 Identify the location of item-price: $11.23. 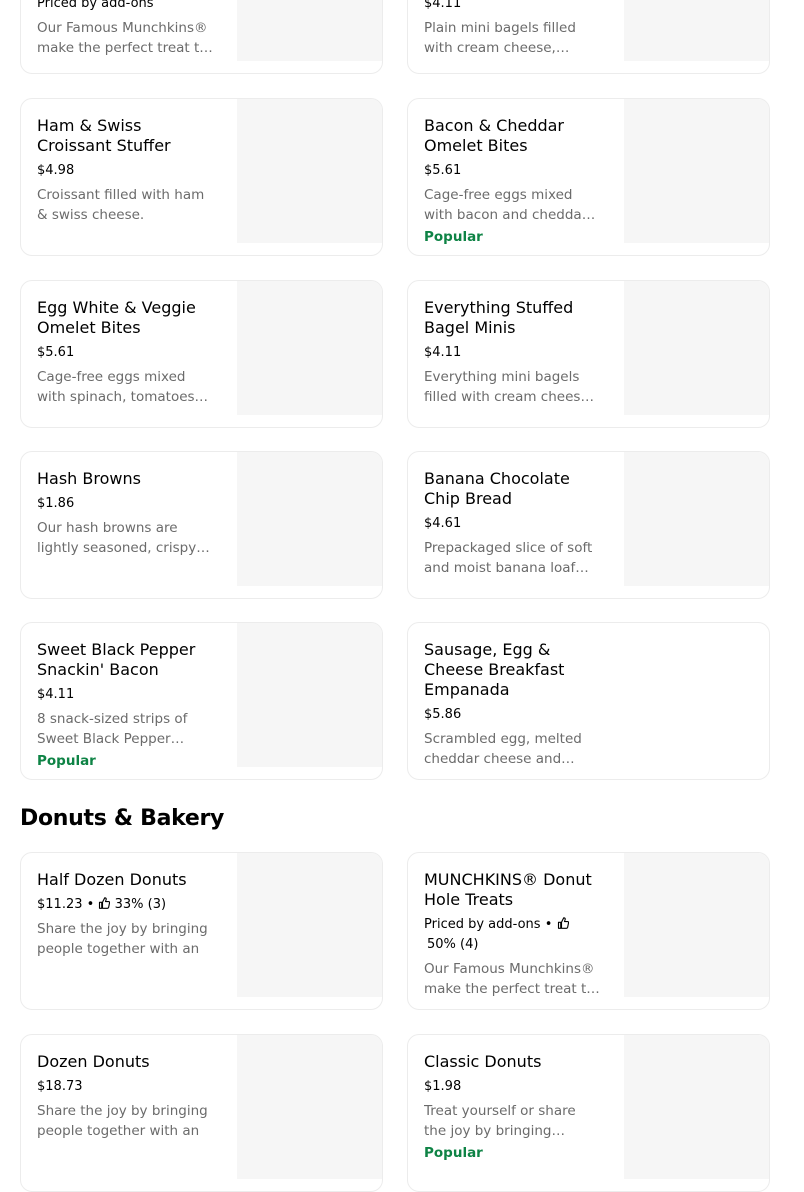
(60, 904).